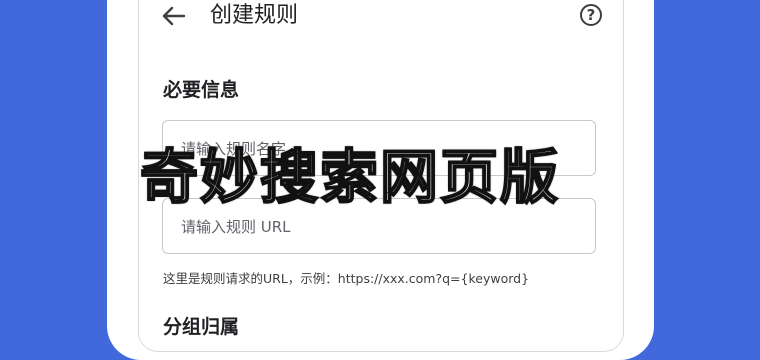 This screenshot has height=360, width=760. What do you see at coordinates (350, 177) in the screenshot?
I see `watermark-text: 奇妙搜索网页版` at bounding box center [350, 177].